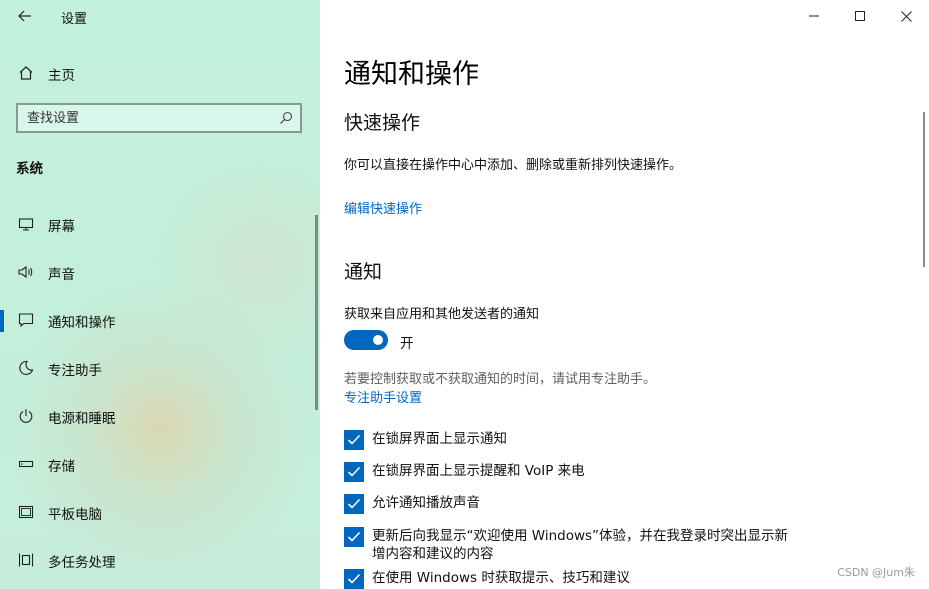 The image size is (929, 589). What do you see at coordinates (159, 224) in the screenshot?
I see `sidebar-item-display: 屏幕` at bounding box center [159, 224].